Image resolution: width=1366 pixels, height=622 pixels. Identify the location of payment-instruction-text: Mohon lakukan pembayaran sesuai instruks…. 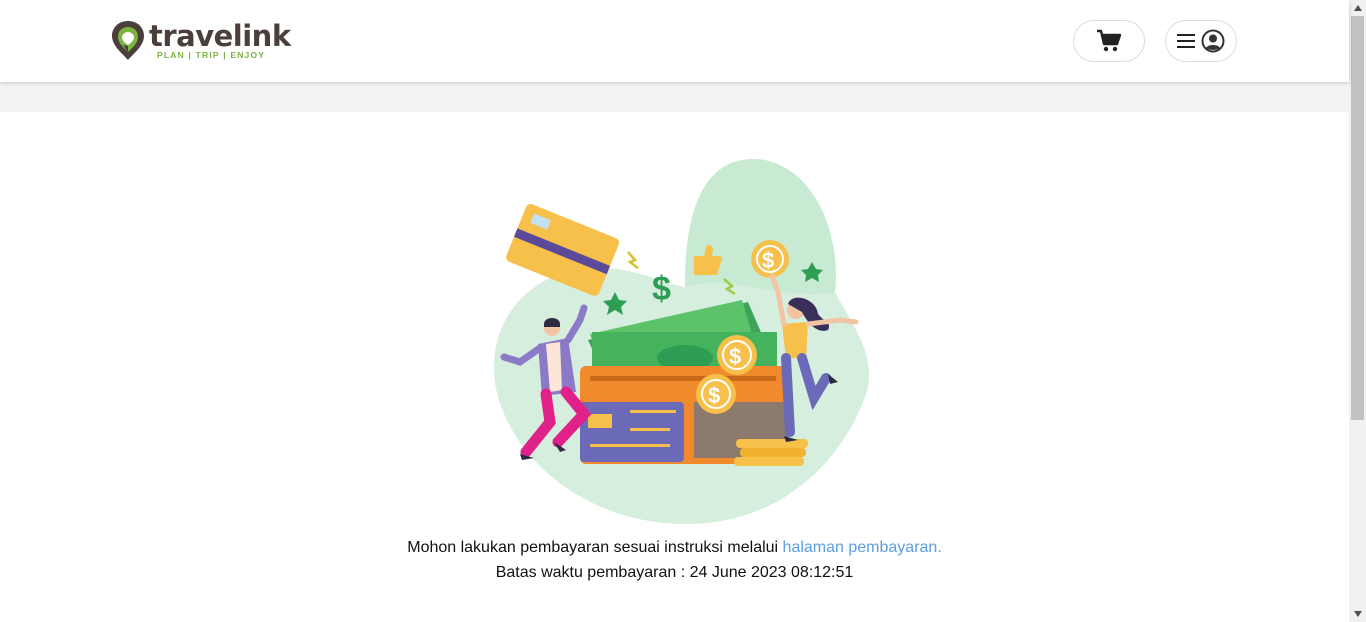
(674, 548).